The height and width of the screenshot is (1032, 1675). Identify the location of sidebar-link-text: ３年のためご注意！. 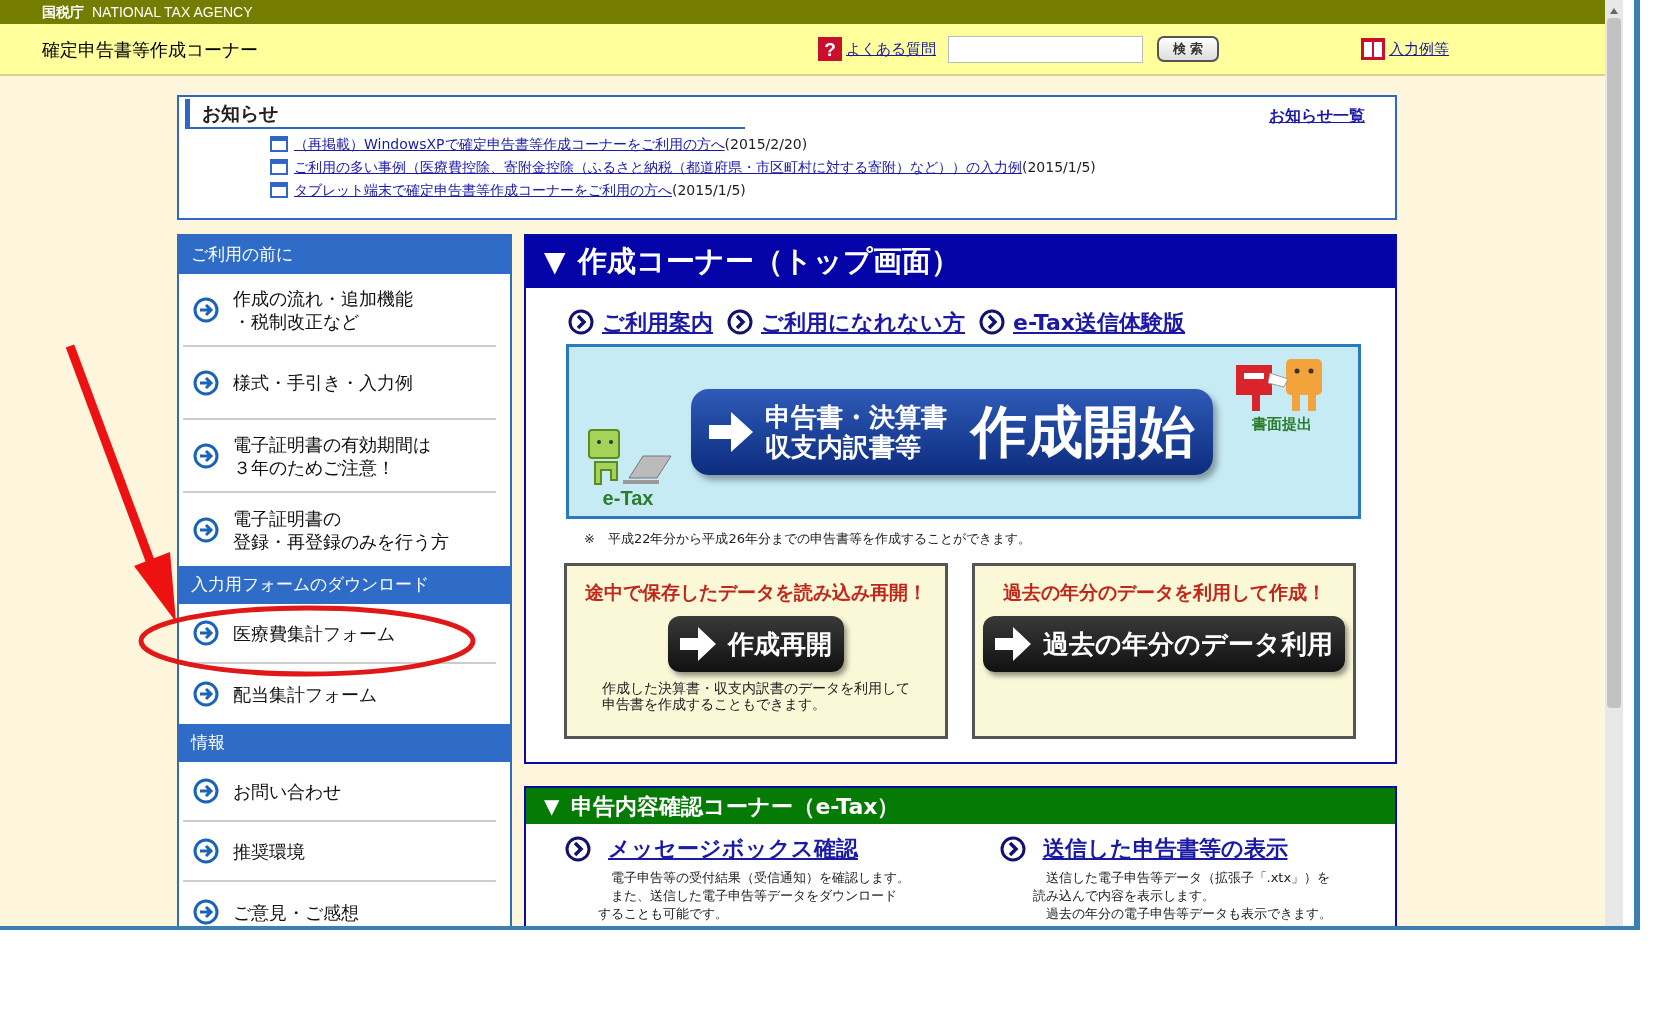
(314, 467).